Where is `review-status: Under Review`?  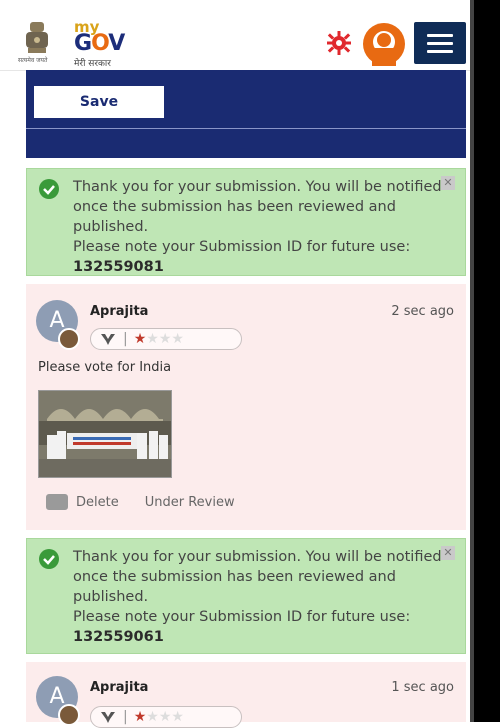 review-status: Under Review is located at coordinates (189, 502).